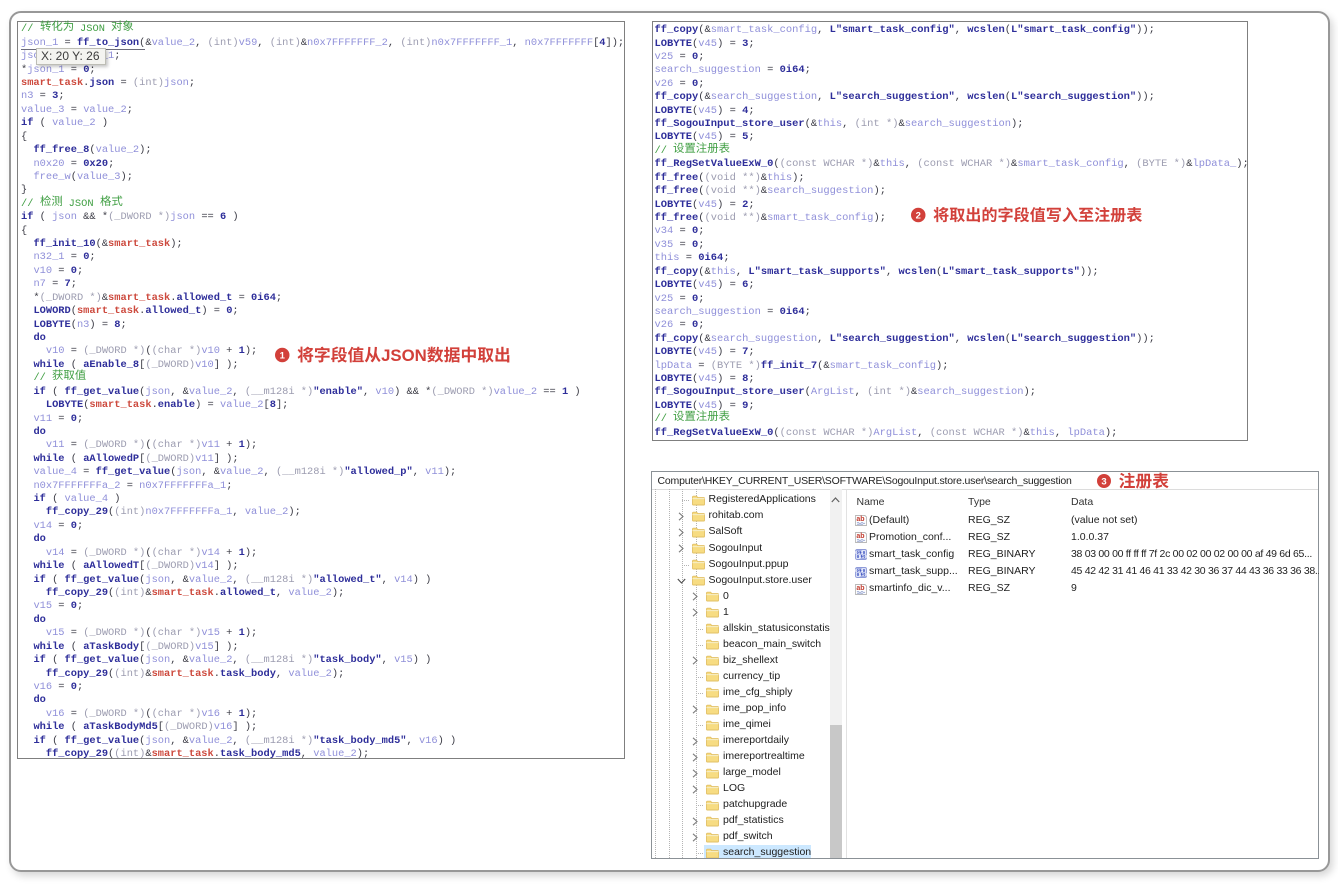 This screenshot has width=1338, height=884. What do you see at coordinates (404, 355) in the screenshot?
I see `svg-text: JSON` at bounding box center [404, 355].